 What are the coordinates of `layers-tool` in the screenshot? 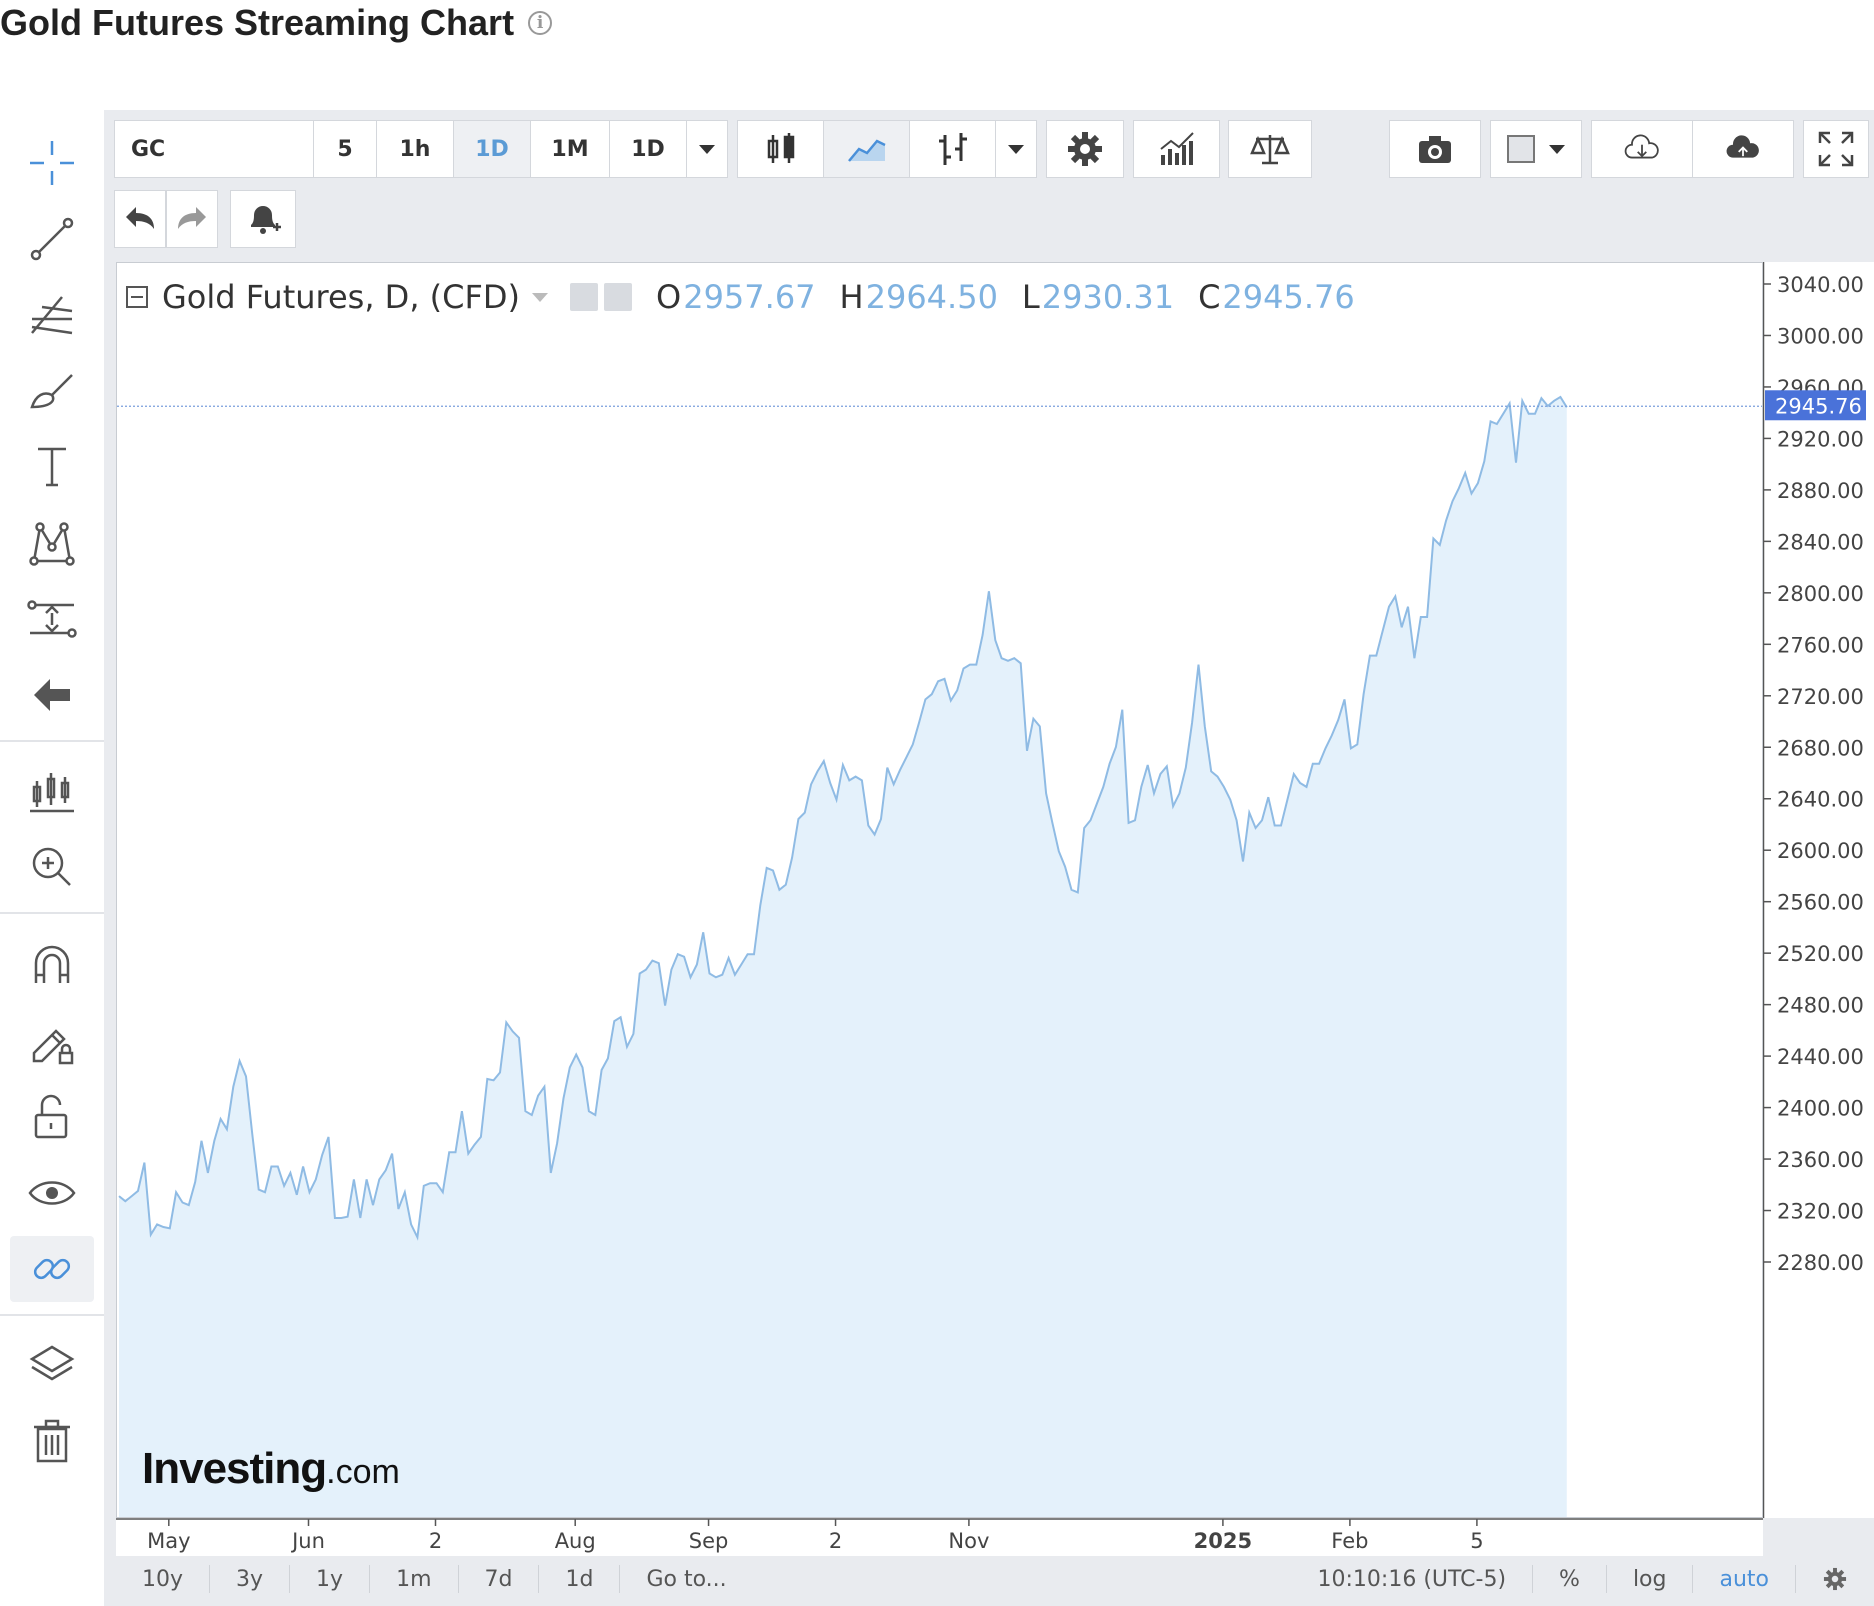 It's located at (52, 1365).